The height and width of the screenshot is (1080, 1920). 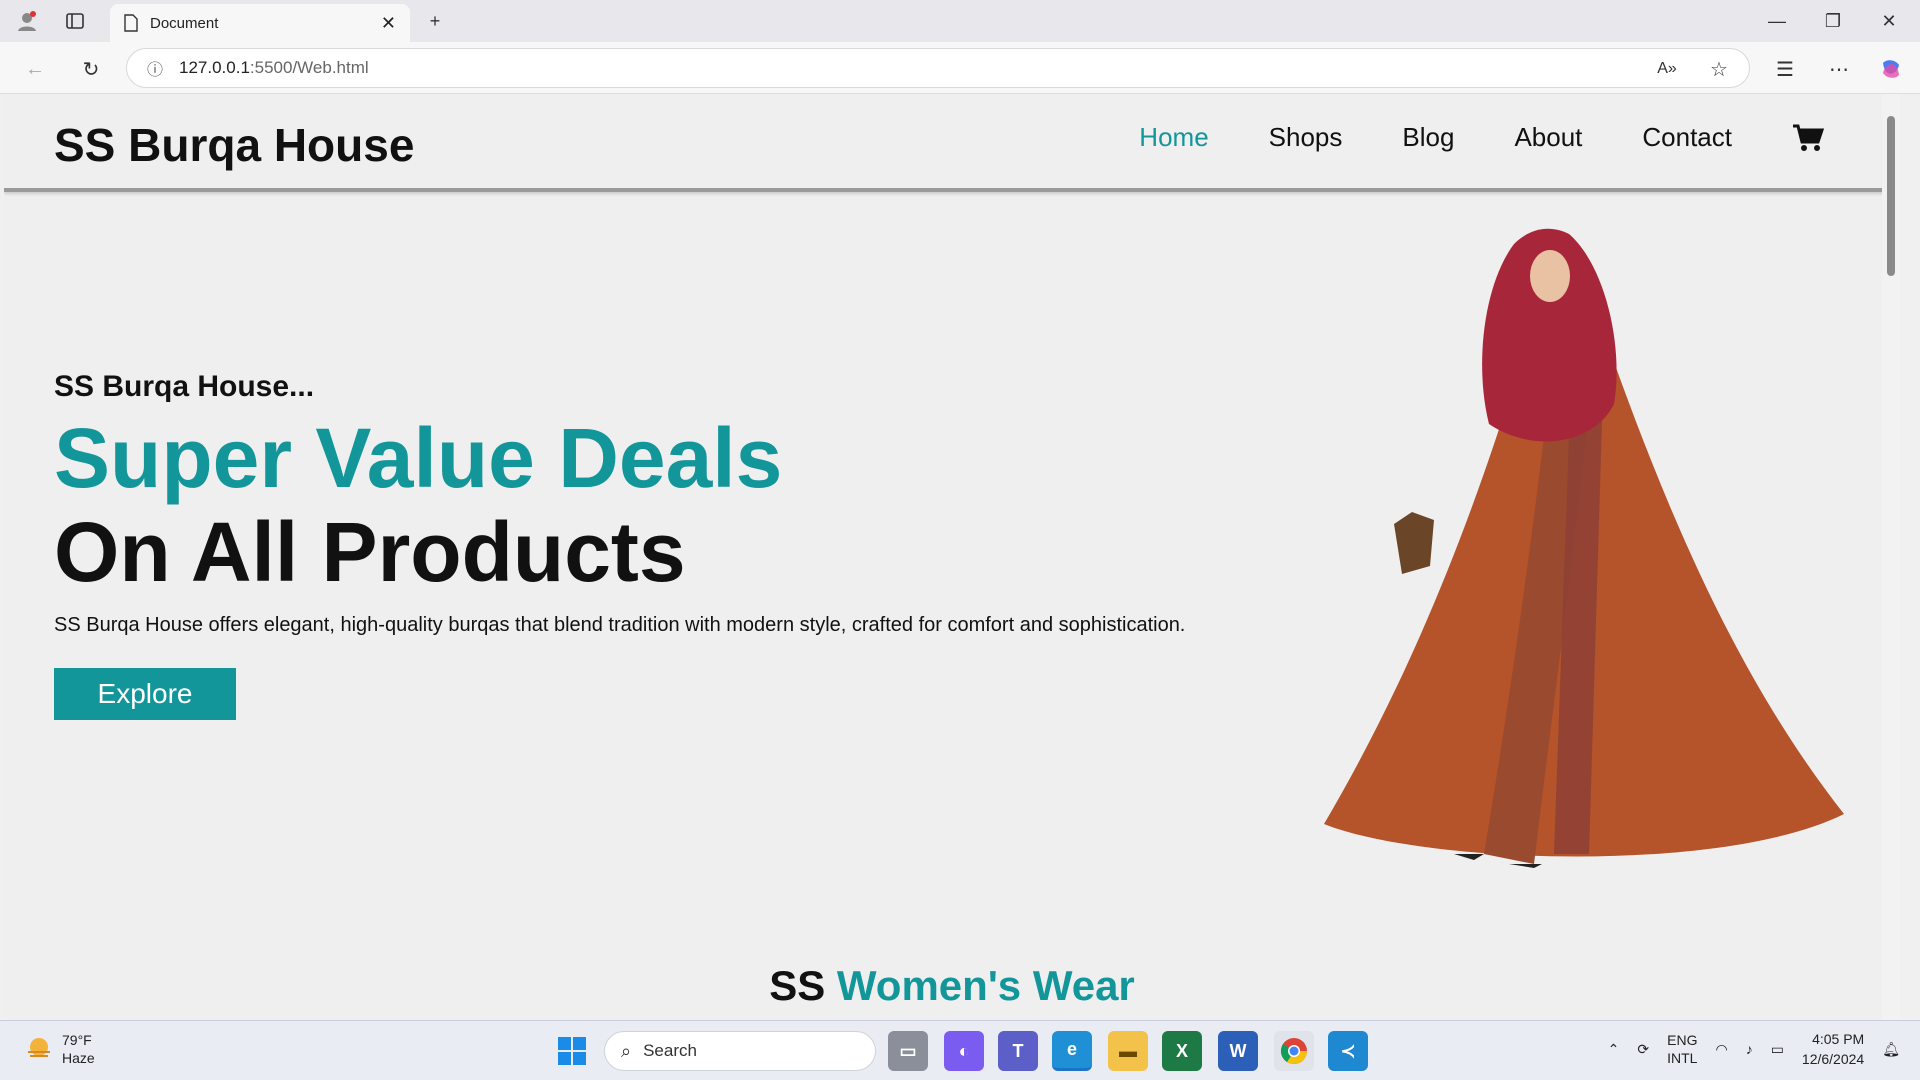 What do you see at coordinates (1721, 1049) in the screenshot?
I see `wifi-icon: ◠` at bounding box center [1721, 1049].